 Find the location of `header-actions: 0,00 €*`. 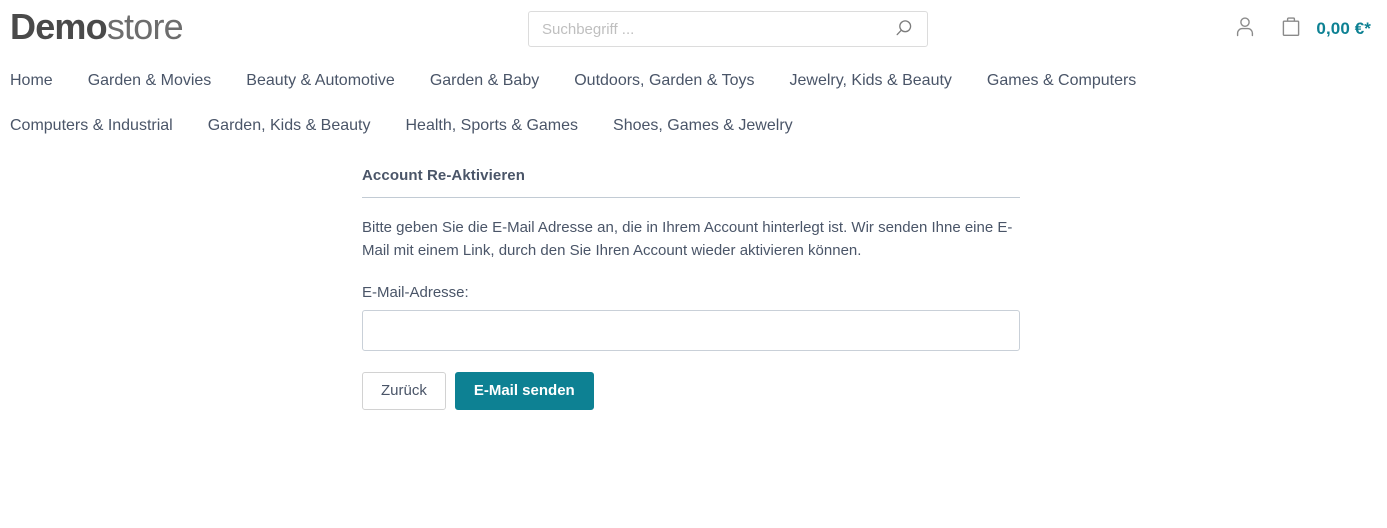

header-actions: 0,00 €* is located at coordinates (1296, 29).